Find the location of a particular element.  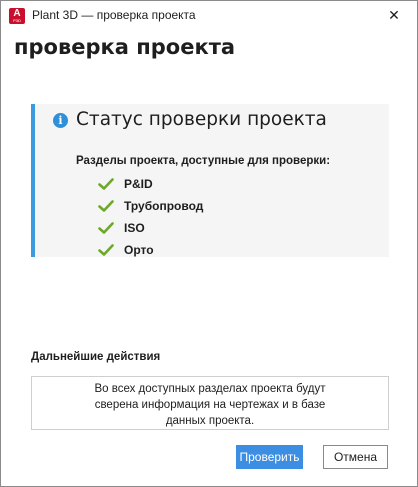

next-actions-label: Дальнейшие действия is located at coordinates (96, 357).